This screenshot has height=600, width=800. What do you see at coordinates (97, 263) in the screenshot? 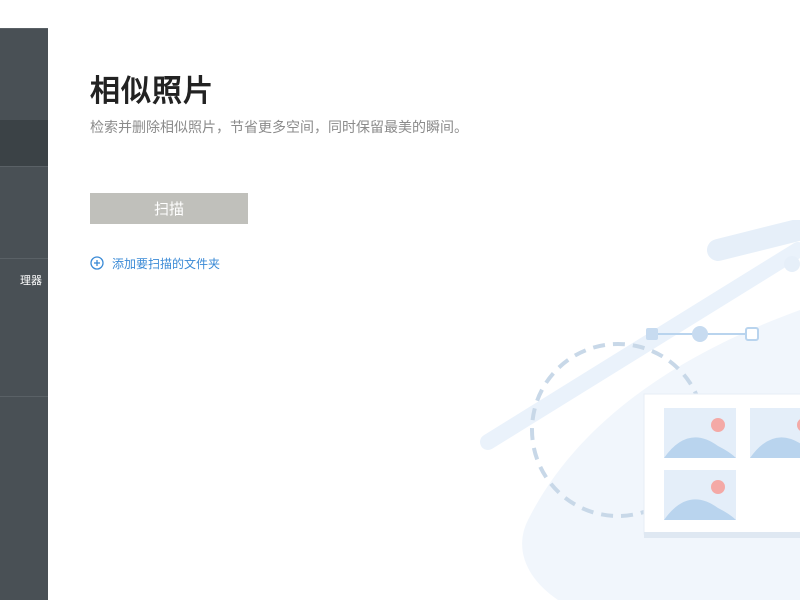
I see `plus-circle-icon` at bounding box center [97, 263].